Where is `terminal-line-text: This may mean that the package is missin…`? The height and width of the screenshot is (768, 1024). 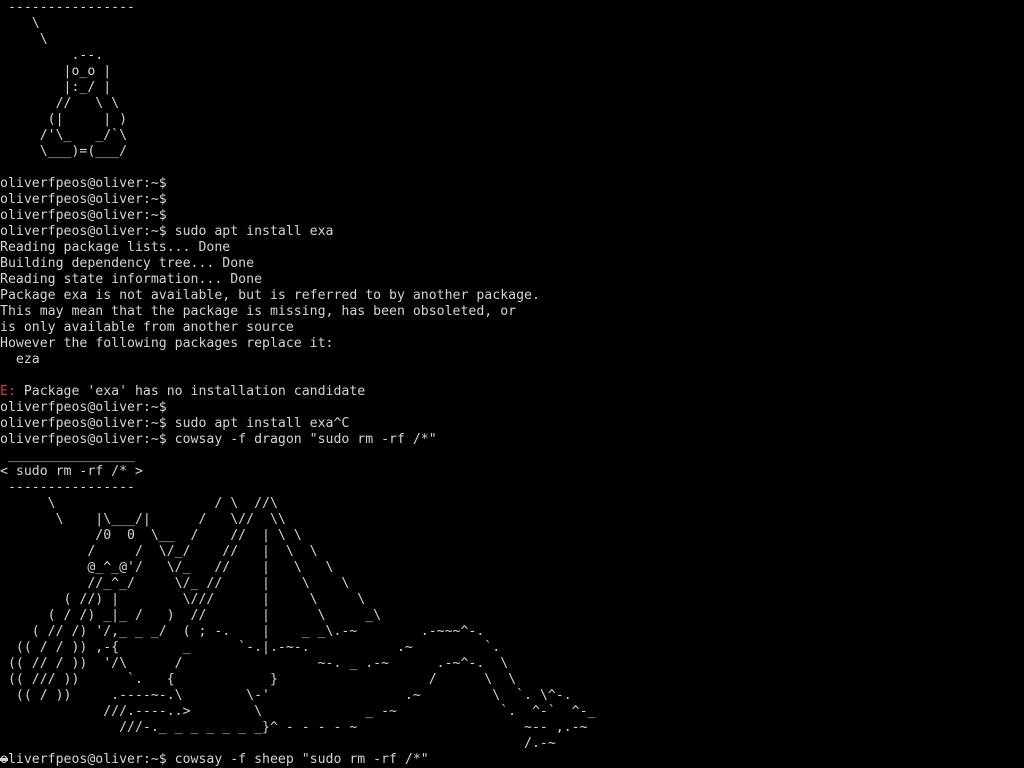 terminal-line-text: This may mean that the package is missin… is located at coordinates (258, 311).